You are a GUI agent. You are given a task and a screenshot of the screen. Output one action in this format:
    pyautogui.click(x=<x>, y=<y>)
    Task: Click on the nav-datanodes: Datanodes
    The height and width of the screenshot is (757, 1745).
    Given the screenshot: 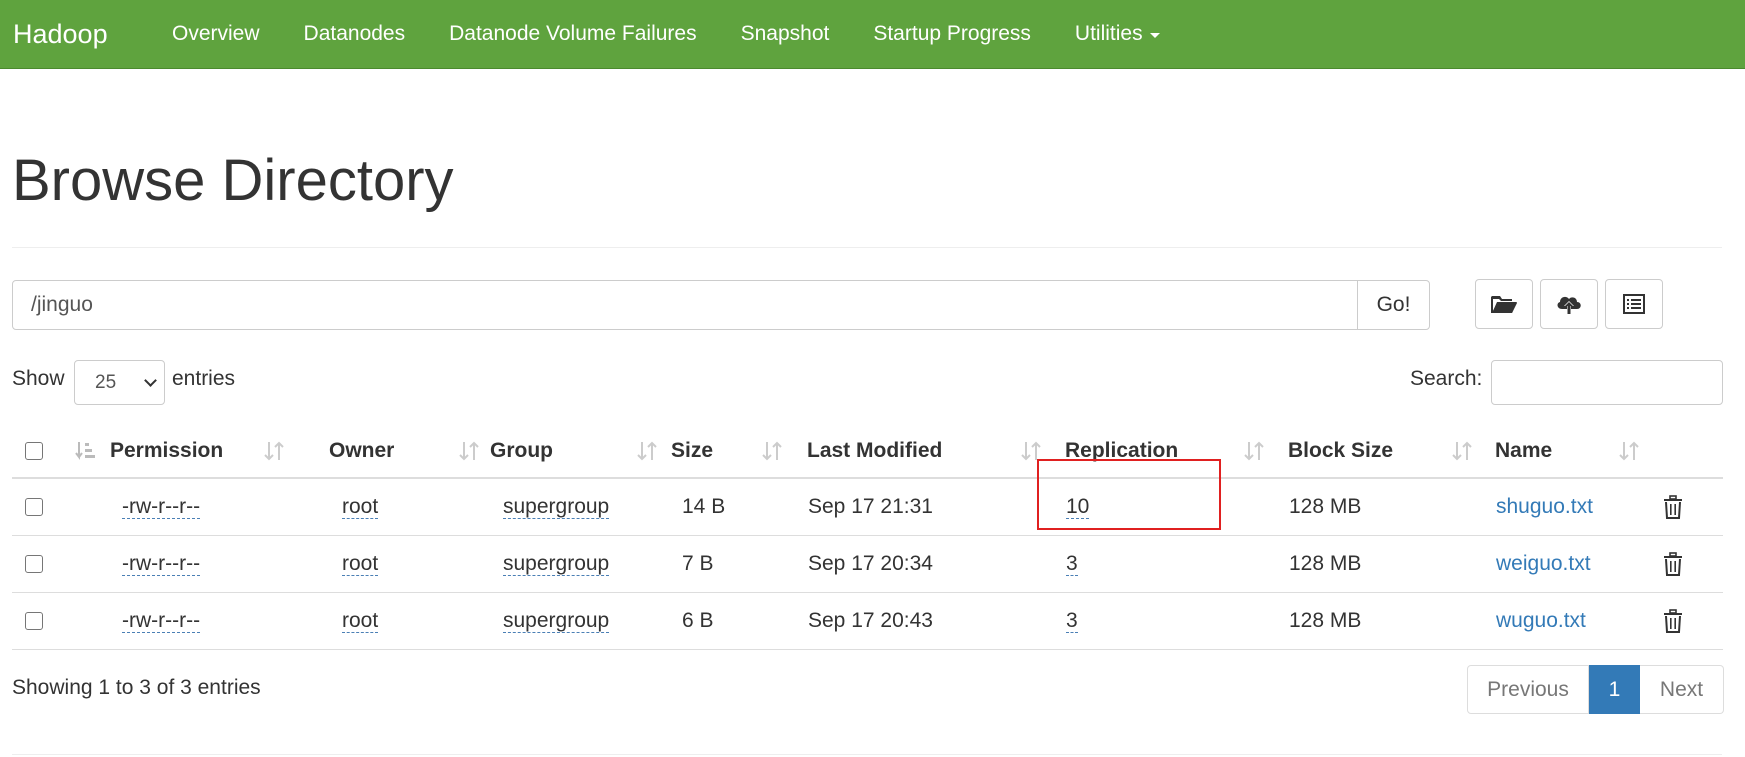 What is the action you would take?
    pyautogui.click(x=355, y=34)
    